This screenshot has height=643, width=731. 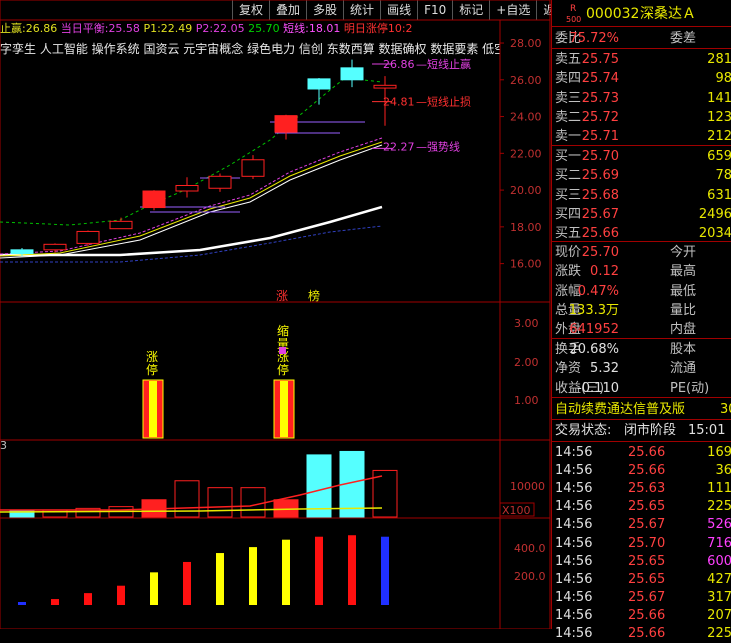 I want to click on ma-green-dotted, so click(x=191, y=151).